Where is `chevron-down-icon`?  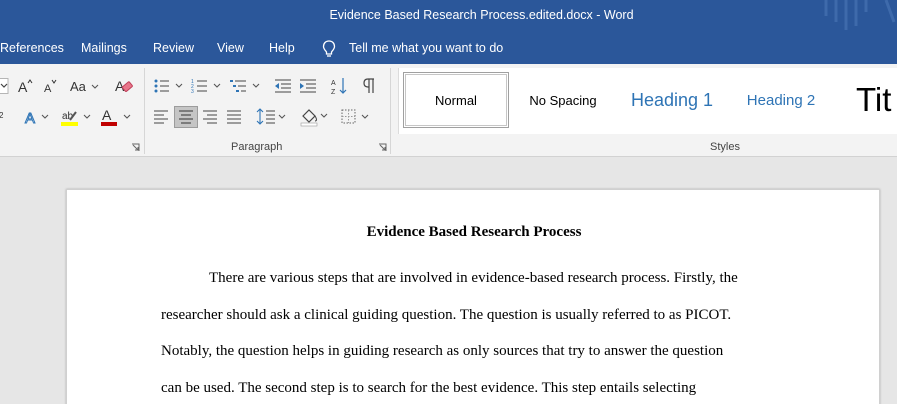
chevron-down-icon is located at coordinates (95, 87).